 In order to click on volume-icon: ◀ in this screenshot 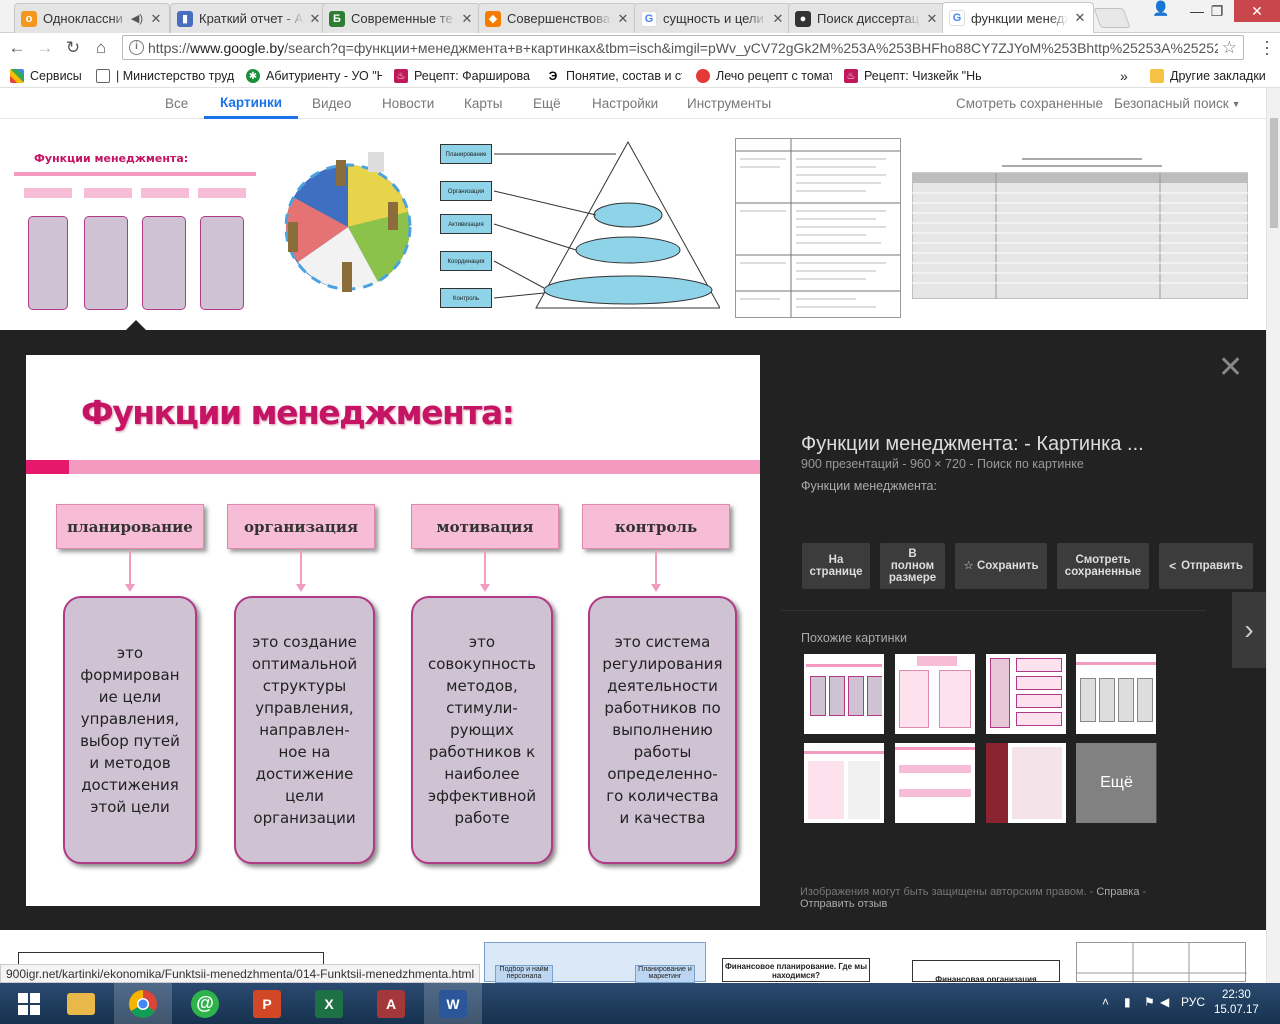, I will do `click(1164, 1002)`.